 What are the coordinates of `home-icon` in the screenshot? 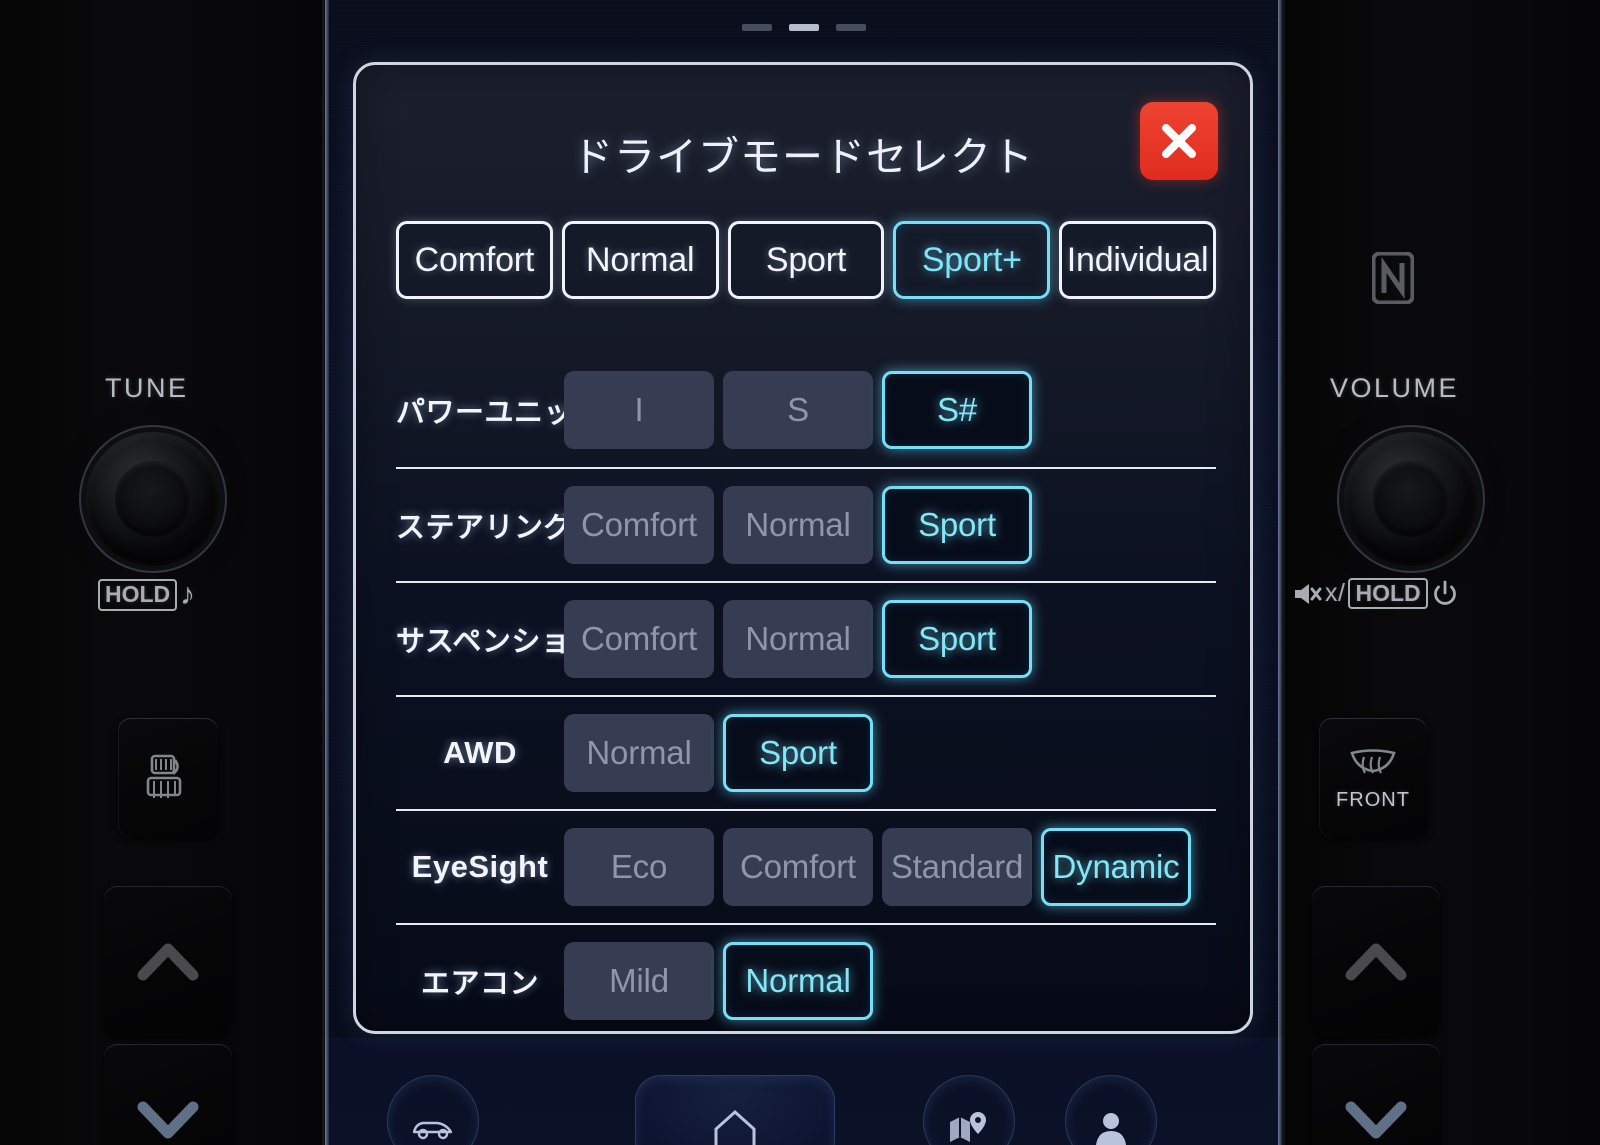 It's located at (735, 1127).